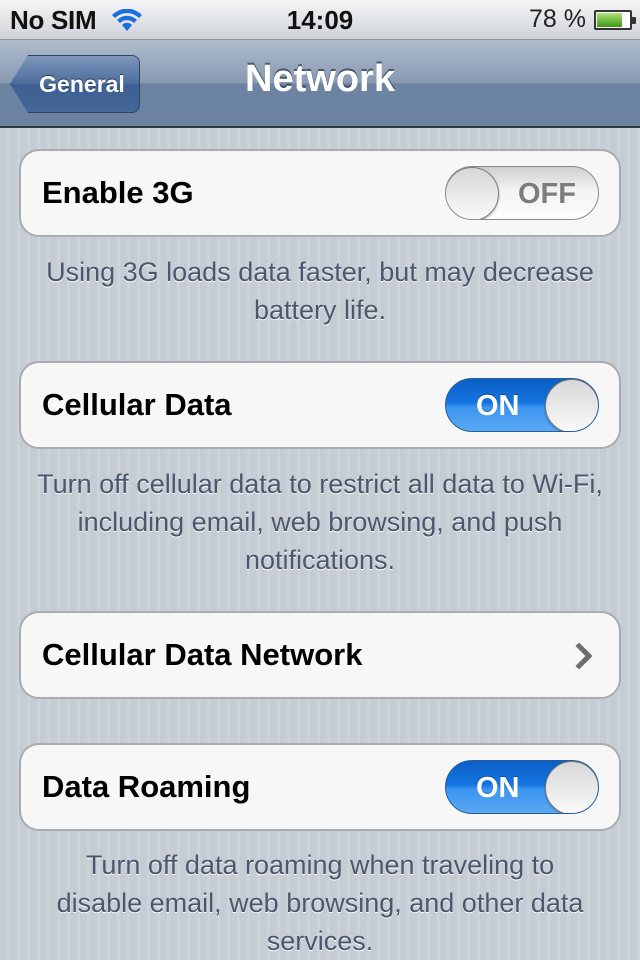  What do you see at coordinates (137, 404) in the screenshot?
I see `cellular-data-label: Cellular Data` at bounding box center [137, 404].